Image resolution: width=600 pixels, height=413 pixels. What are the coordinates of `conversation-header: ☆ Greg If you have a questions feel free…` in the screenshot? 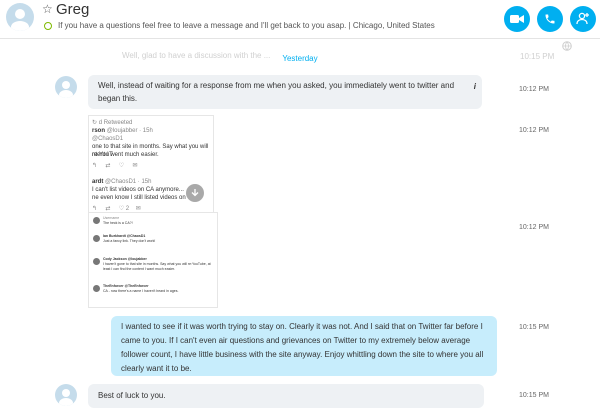 It's located at (300, 19).